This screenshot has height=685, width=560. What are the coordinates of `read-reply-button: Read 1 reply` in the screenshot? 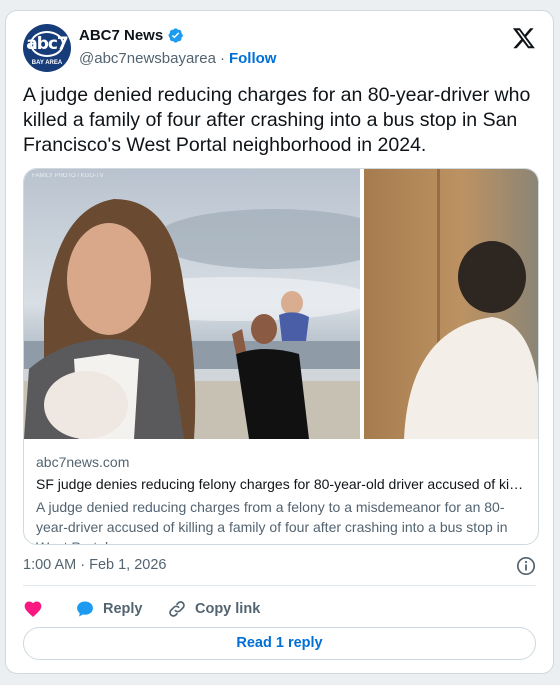 It's located at (279, 643).